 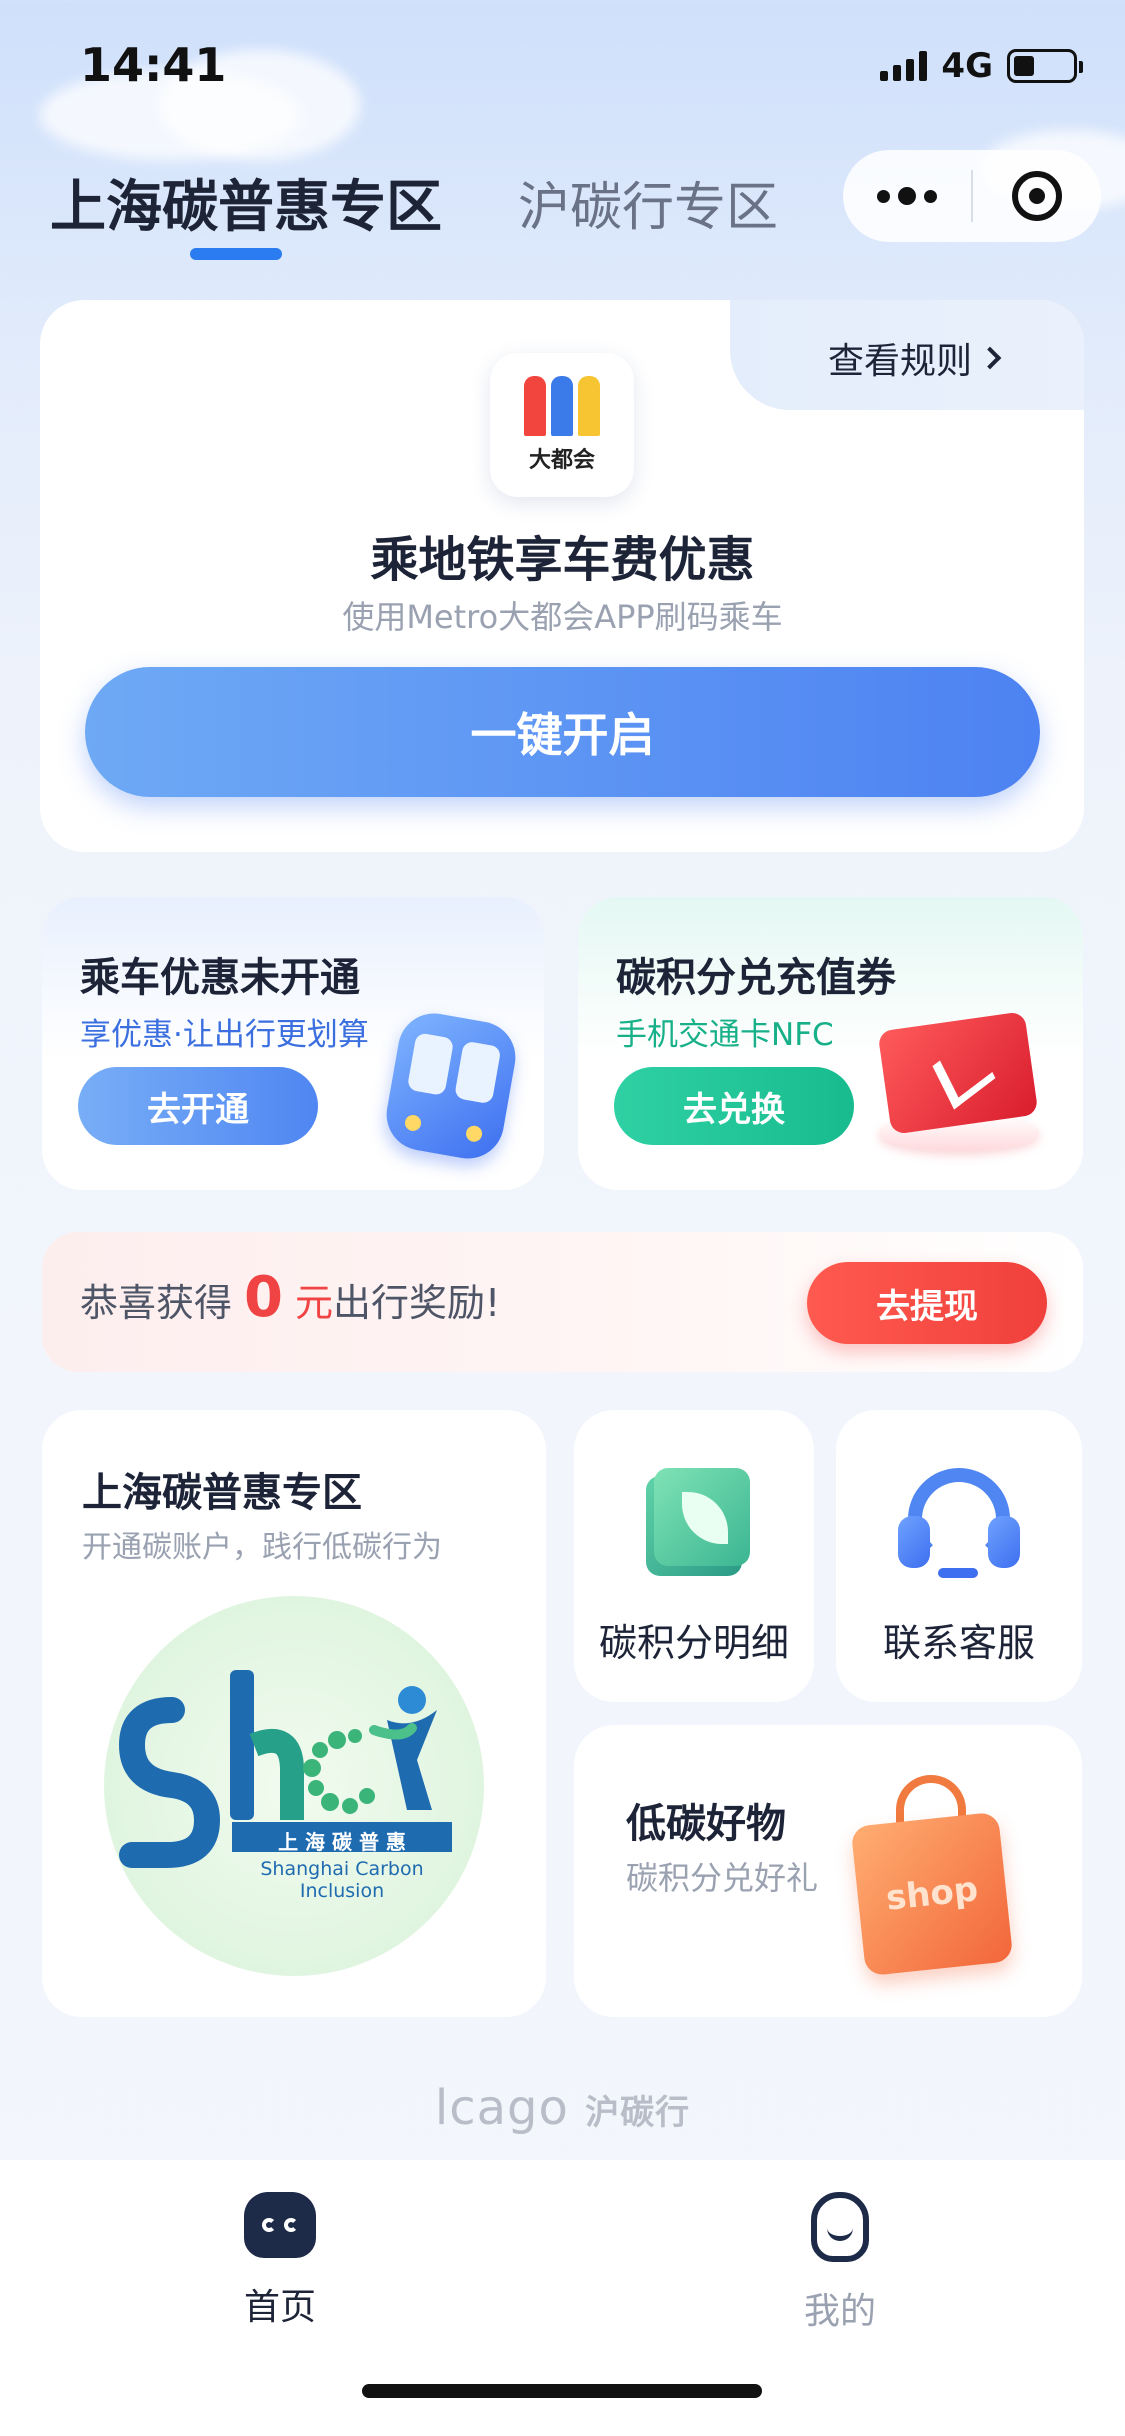 What do you see at coordinates (840, 2263) in the screenshot?
I see `tab-mine: 我的` at bounding box center [840, 2263].